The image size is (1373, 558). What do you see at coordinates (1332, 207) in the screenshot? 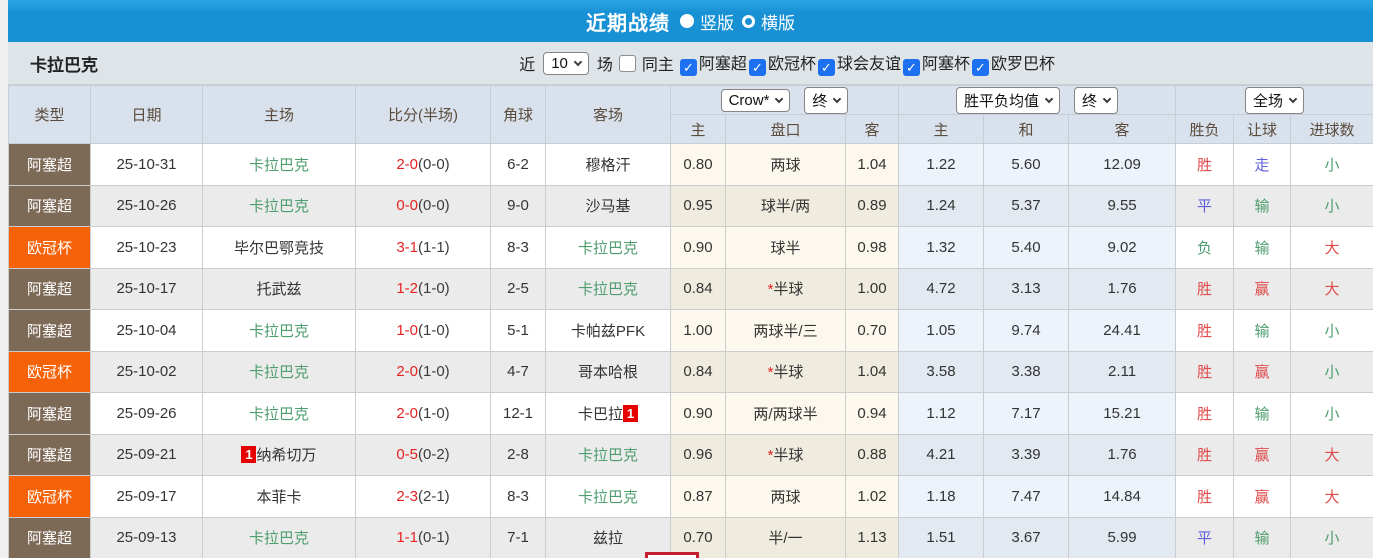
I see `goals-result-value: 小` at bounding box center [1332, 207].